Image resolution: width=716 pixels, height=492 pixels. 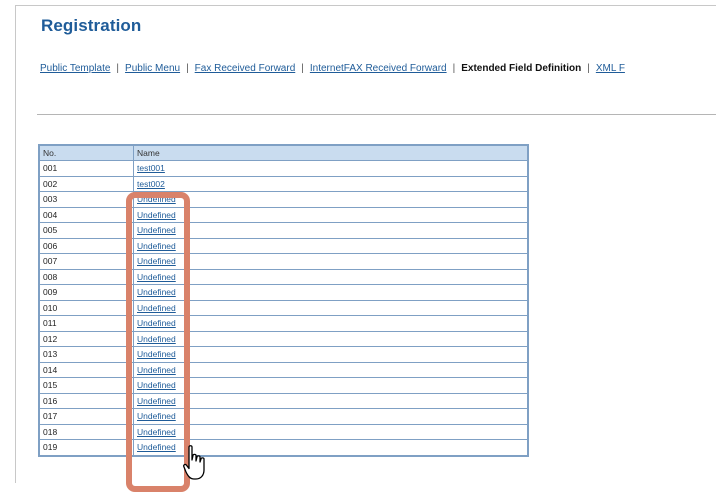 What do you see at coordinates (86, 230) in the screenshot?
I see `row-number: 005` at bounding box center [86, 230].